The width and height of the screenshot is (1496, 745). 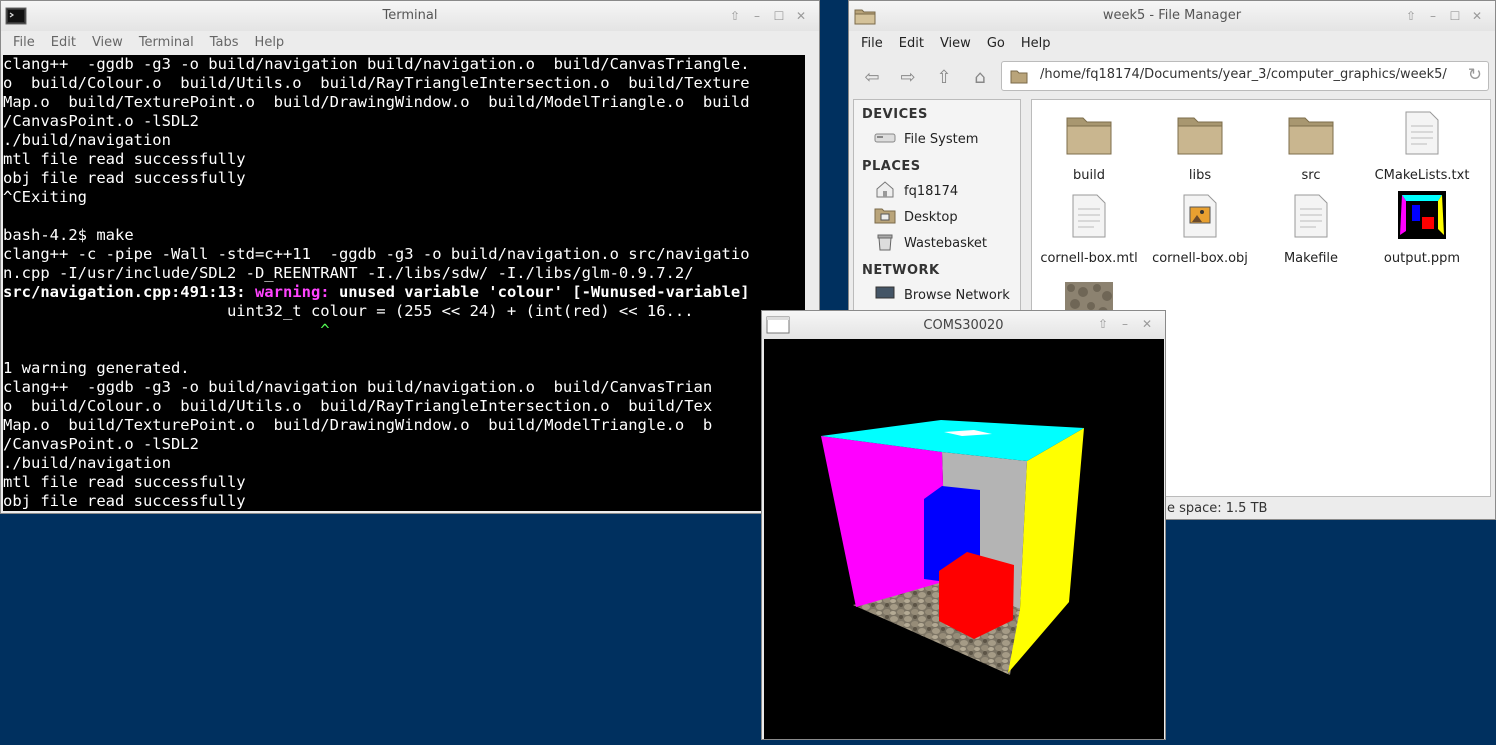 What do you see at coordinates (1475, 75) in the screenshot?
I see `reload-icon: ↻` at bounding box center [1475, 75].